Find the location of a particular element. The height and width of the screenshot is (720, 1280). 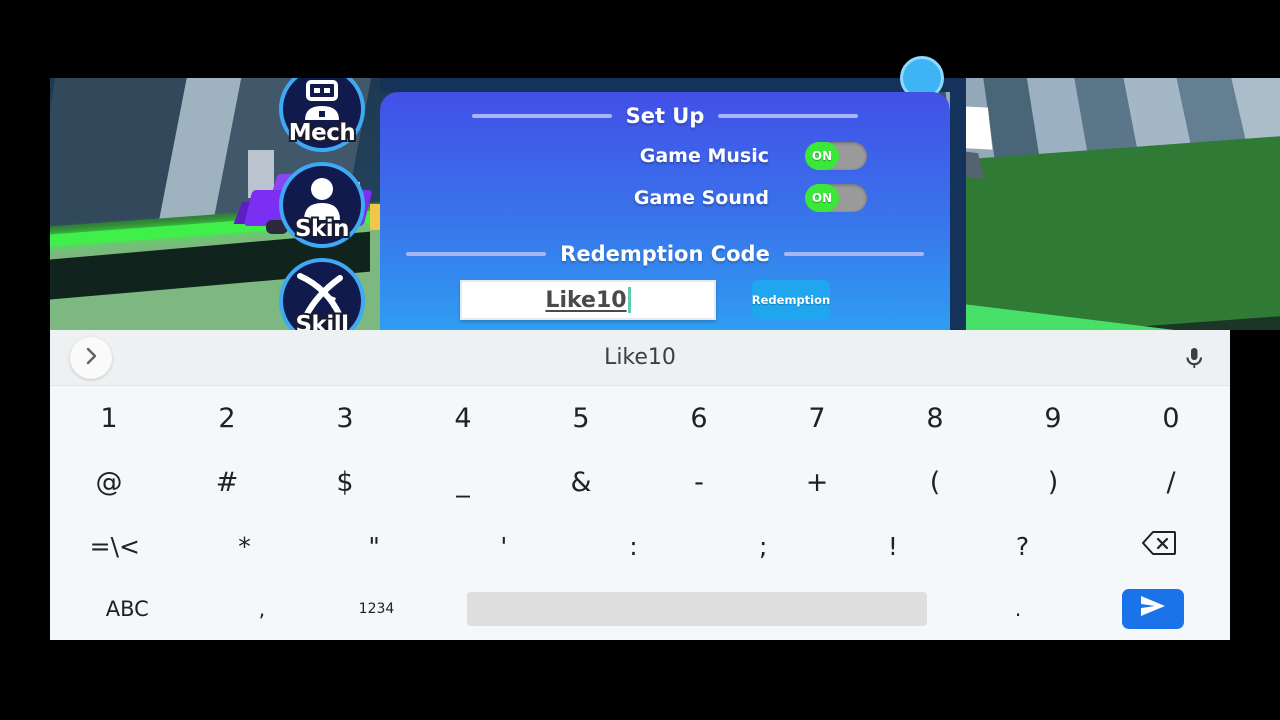

side-button-skin: Skin is located at coordinates (322, 205).